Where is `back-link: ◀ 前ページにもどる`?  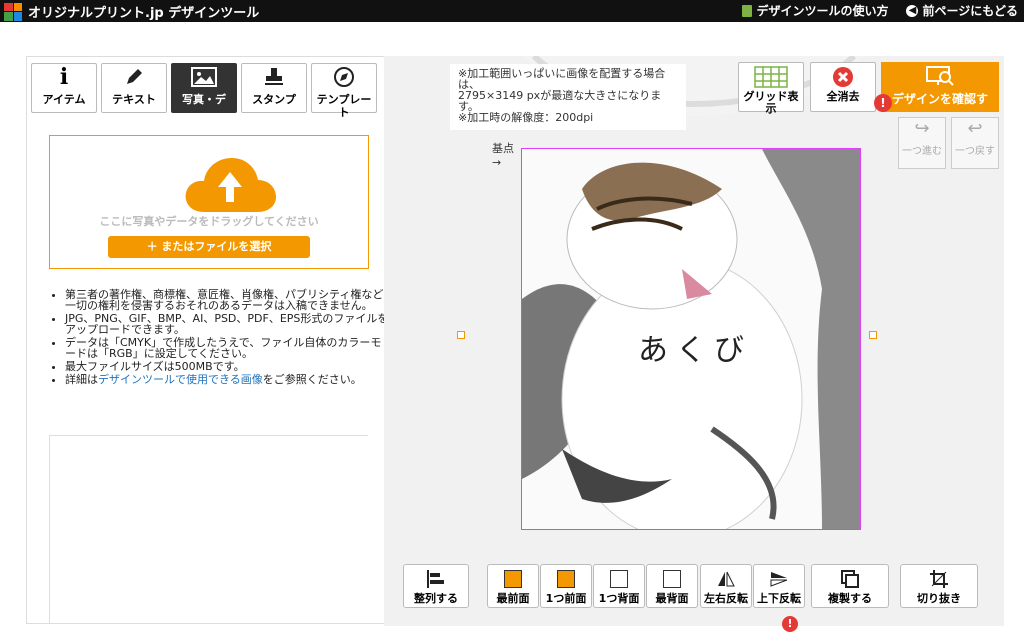
back-link: ◀ 前ページにもどる is located at coordinates (962, 10).